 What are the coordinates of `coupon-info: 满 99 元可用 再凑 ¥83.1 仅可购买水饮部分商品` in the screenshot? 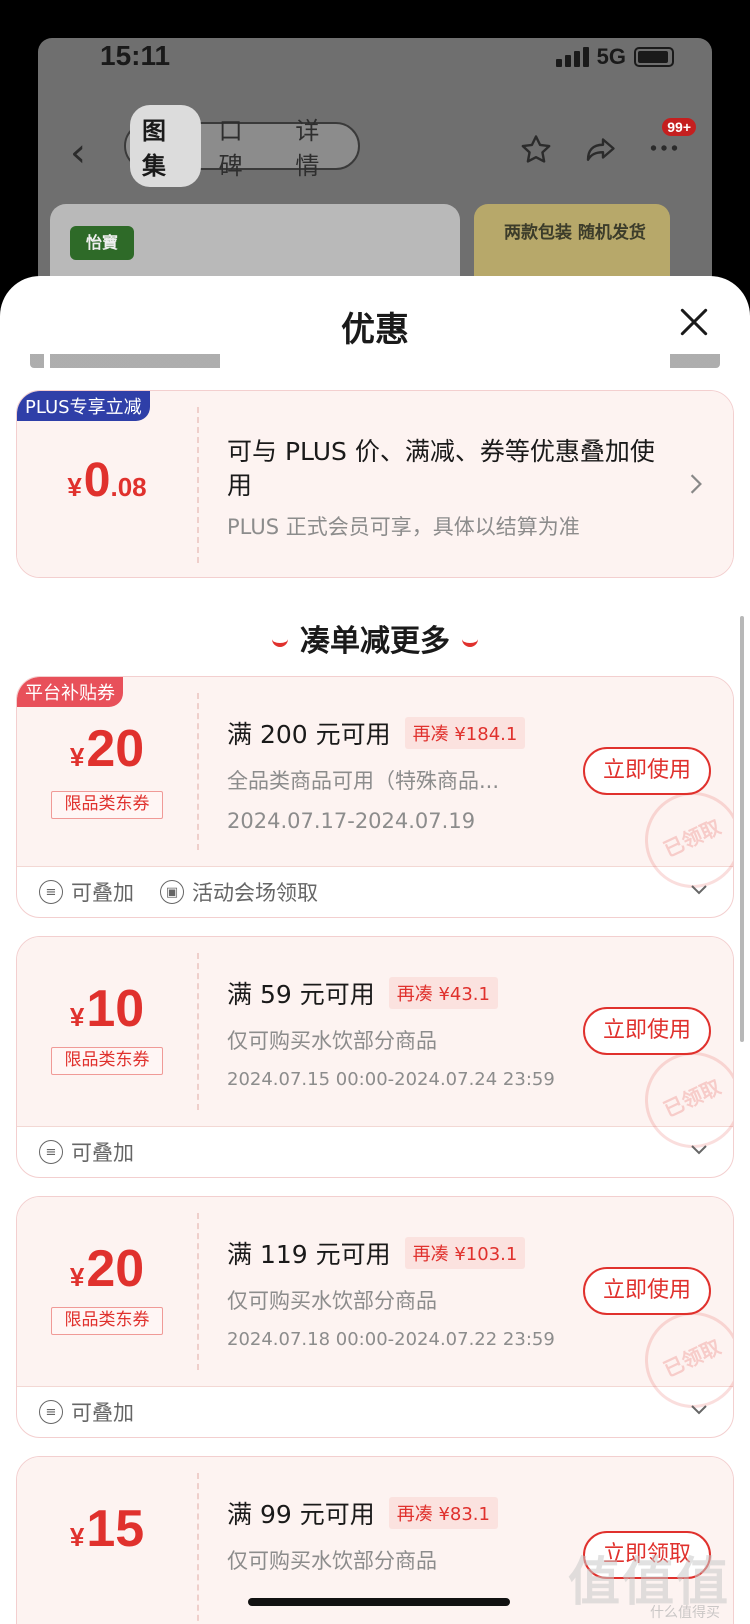 It's located at (385, 1535).